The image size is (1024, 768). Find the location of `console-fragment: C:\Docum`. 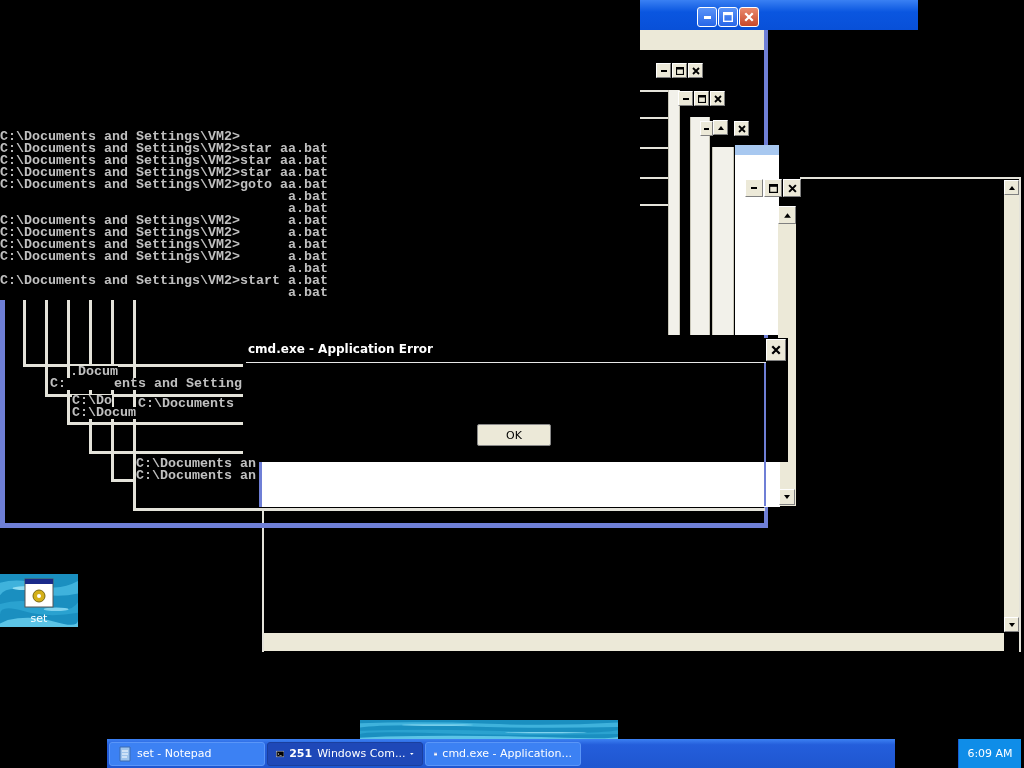

console-fragment: C:\Docum is located at coordinates (104, 413).